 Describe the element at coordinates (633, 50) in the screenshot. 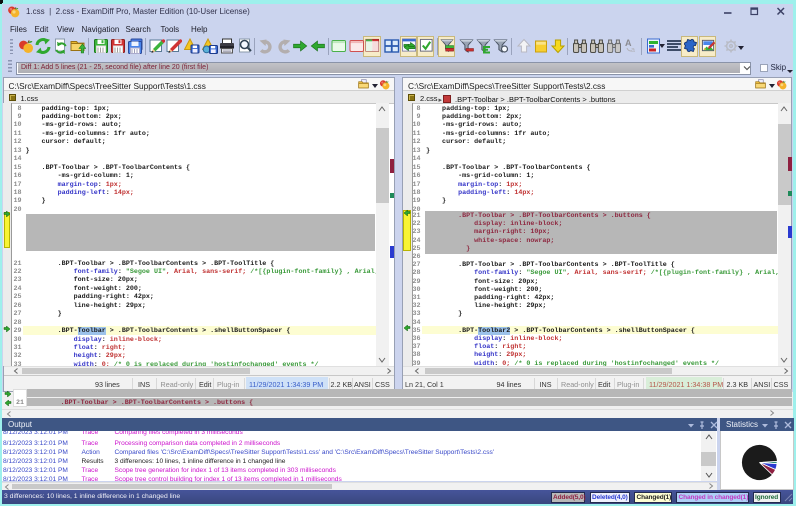

I see `svg-text: a` at that location.